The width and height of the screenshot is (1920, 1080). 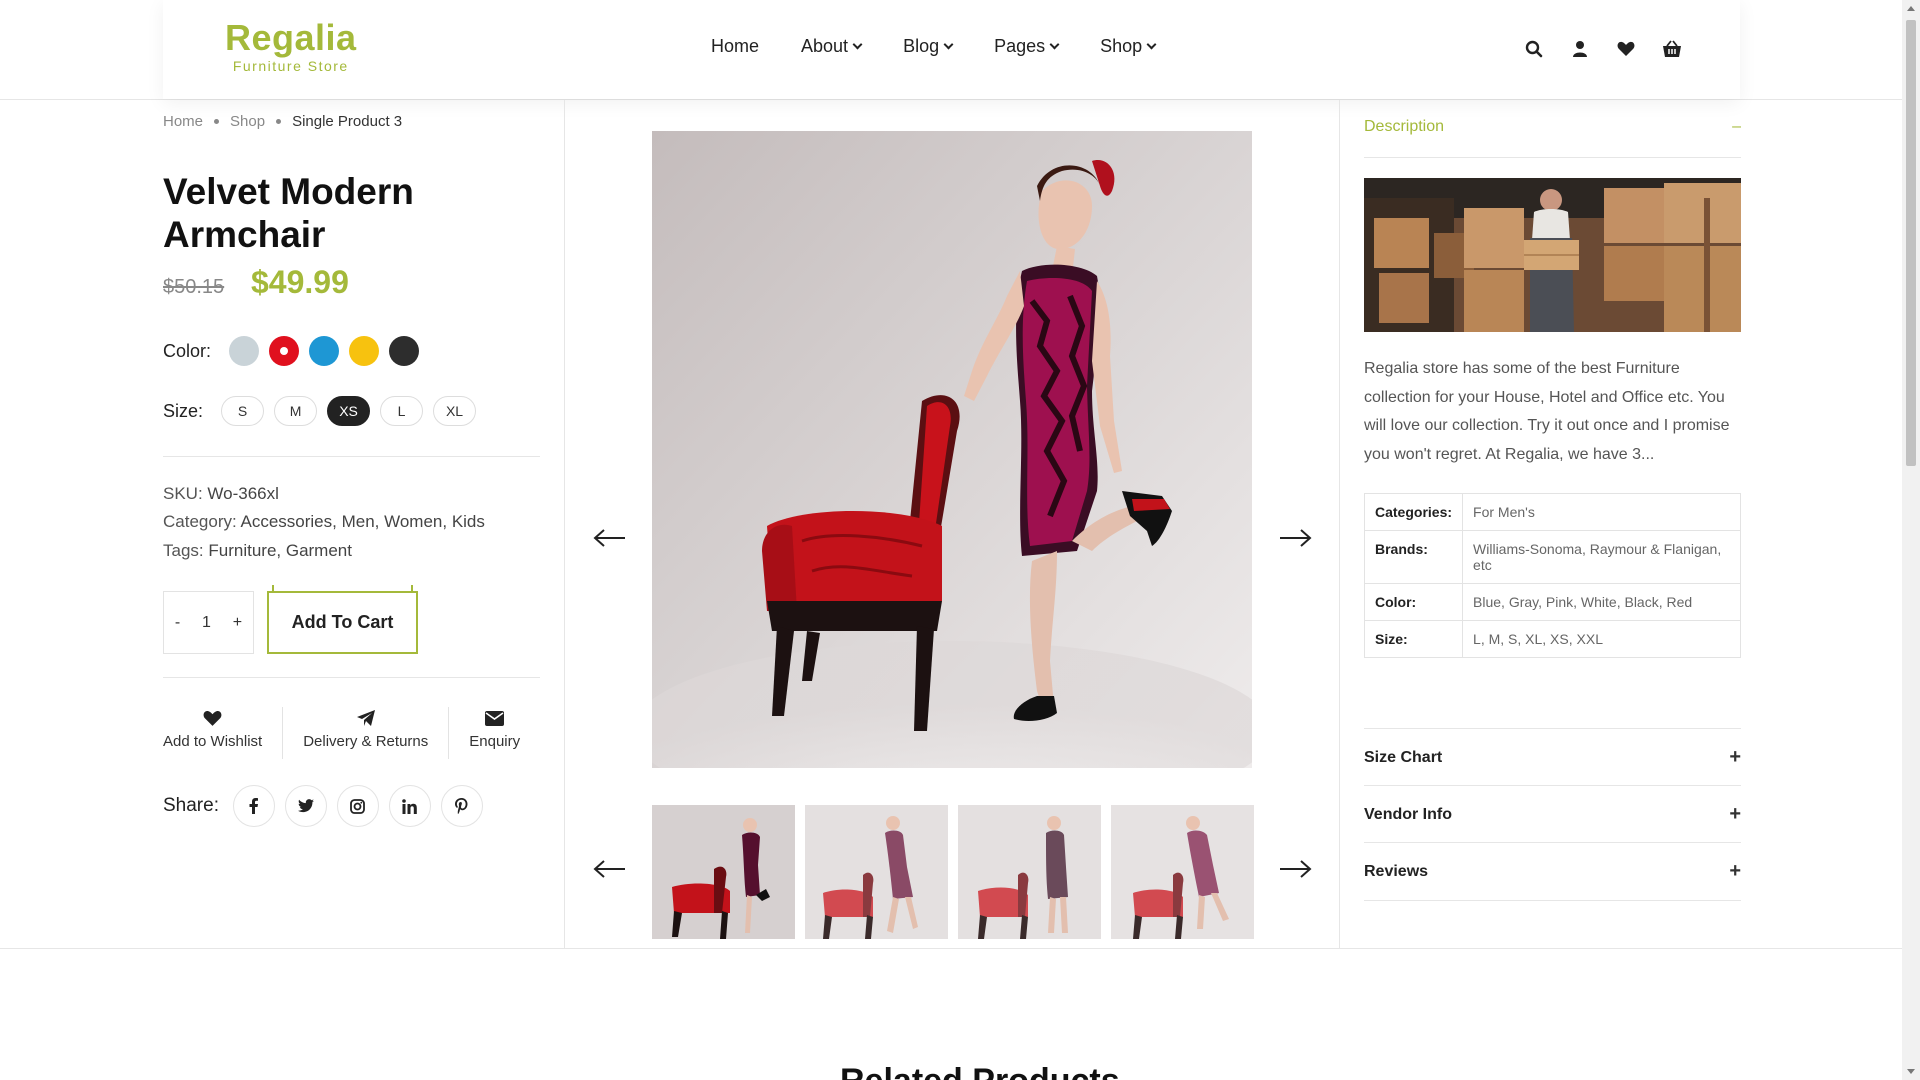 I want to click on size-chart-accordion: Size Chart +, so click(x=1552, y=757).